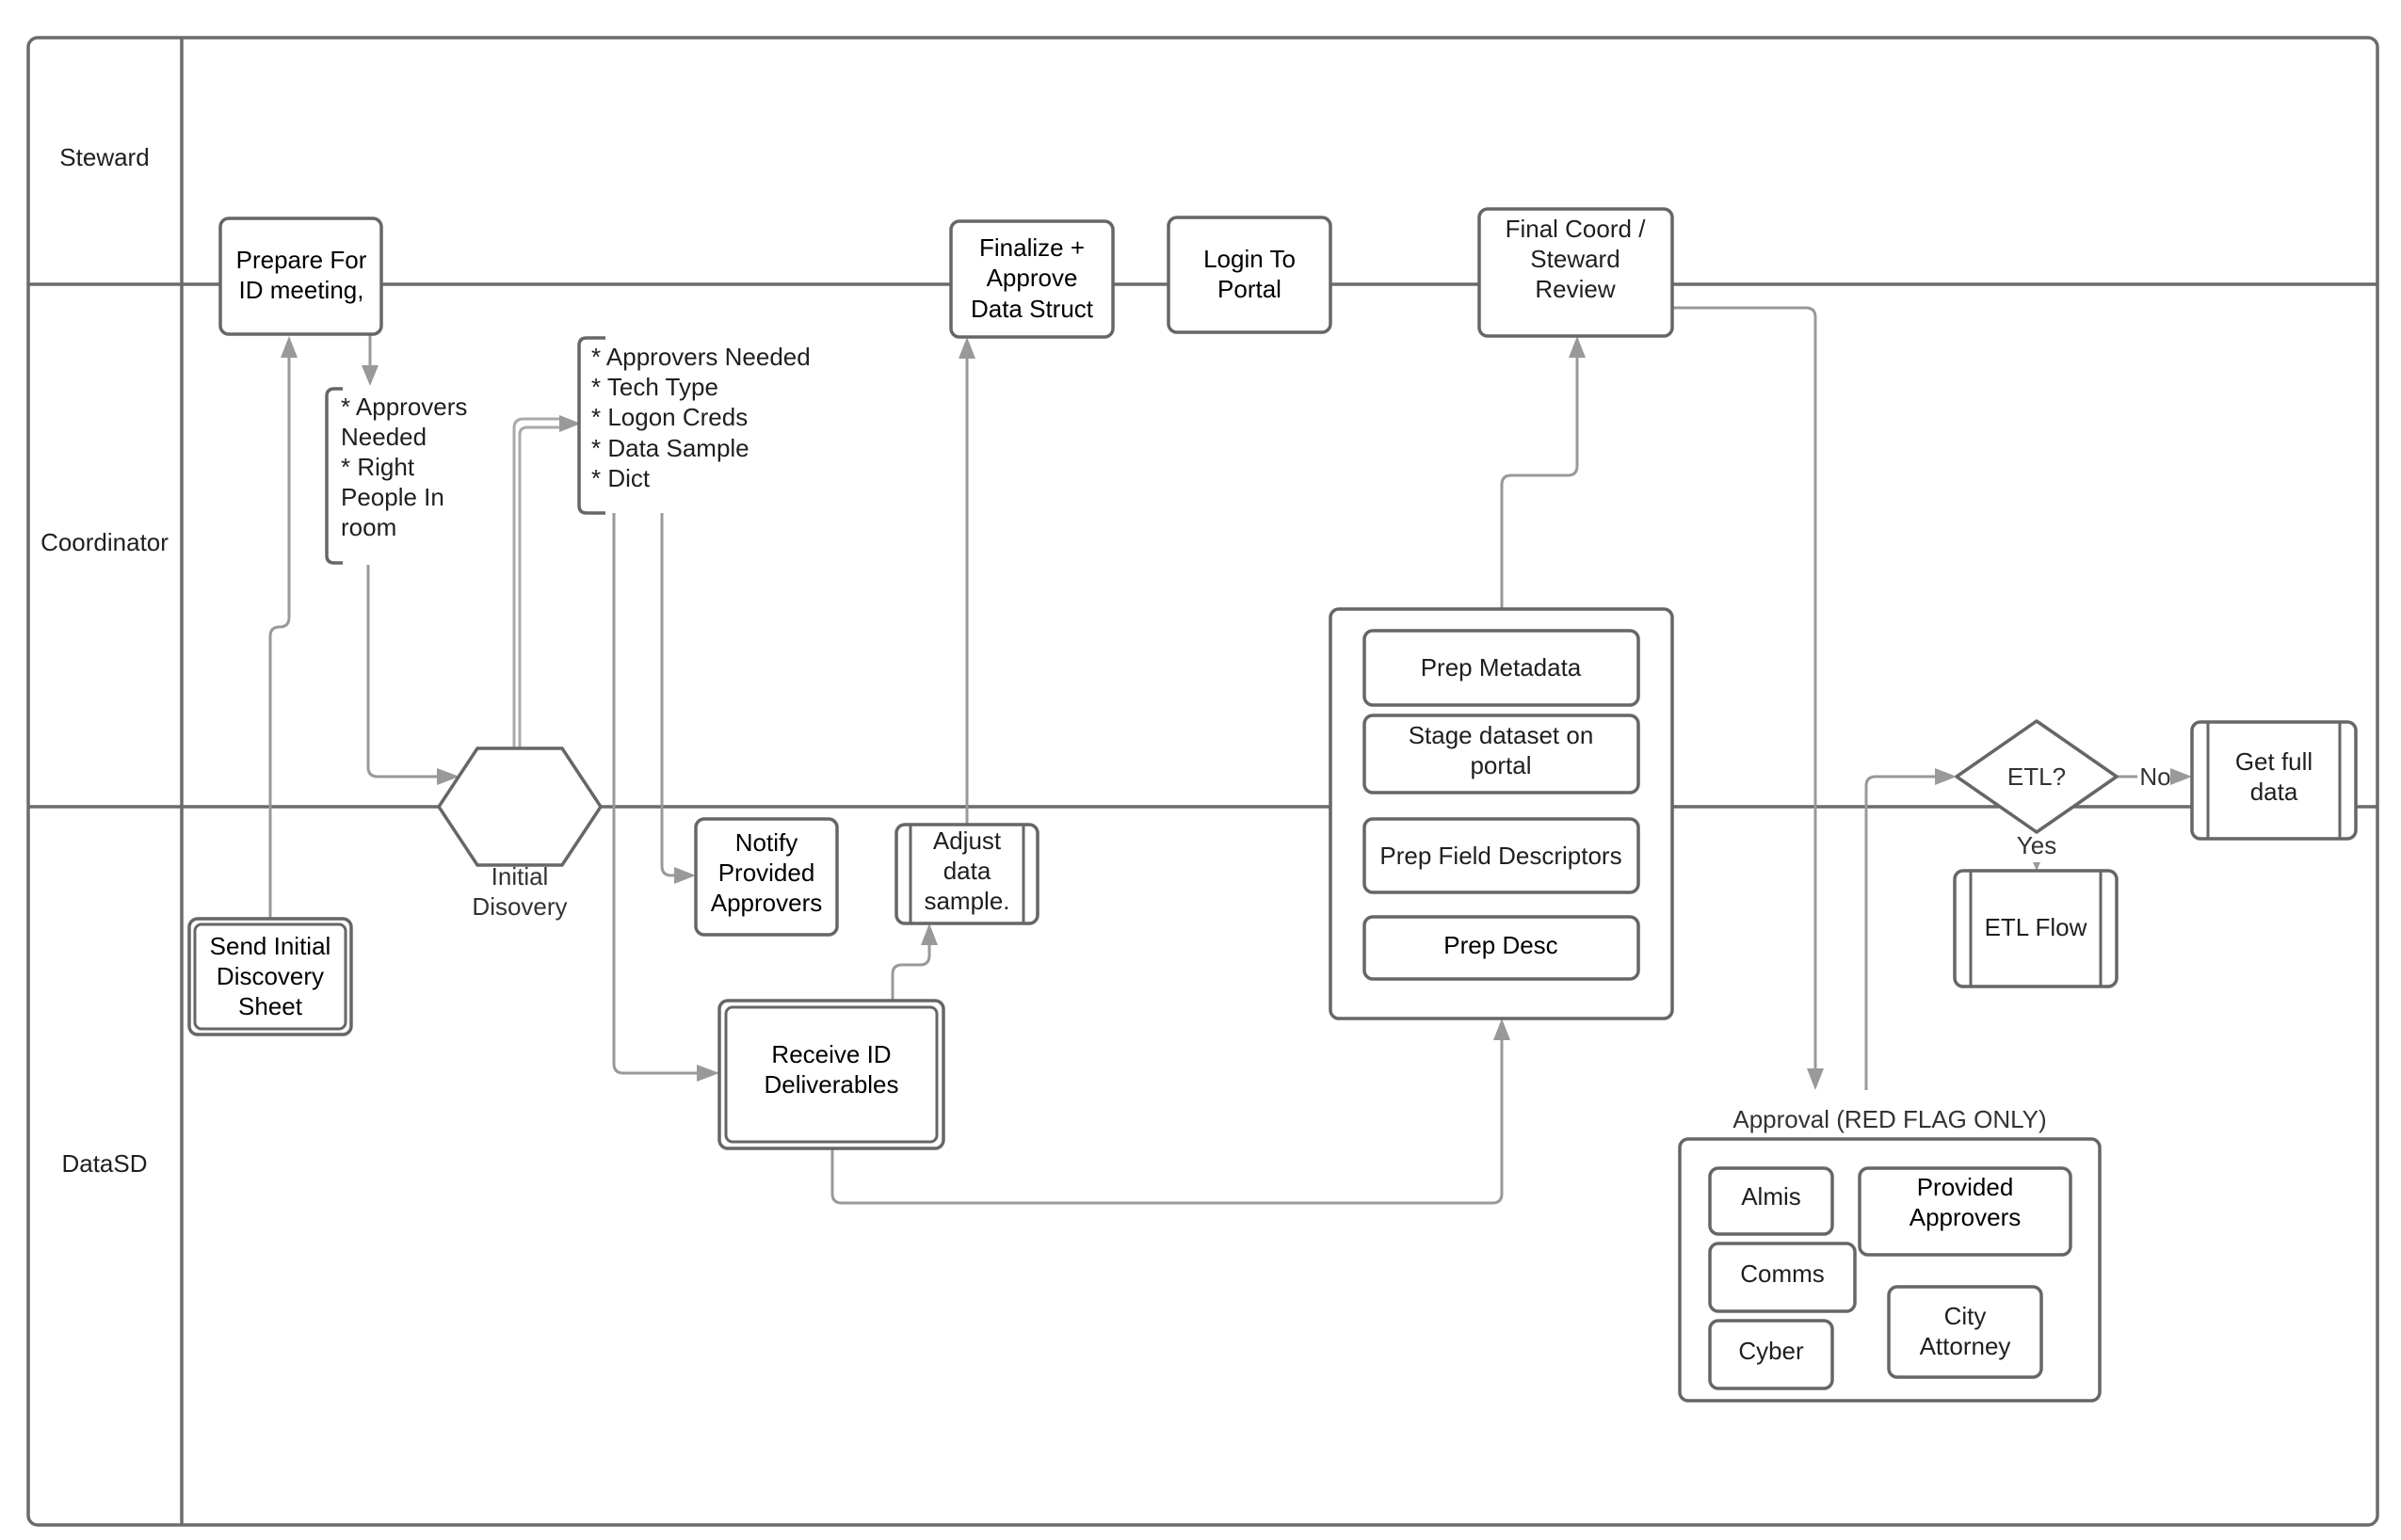 Image resolution: width=2401 pixels, height=1540 pixels. What do you see at coordinates (301, 290) in the screenshot?
I see `node-label: ID meeting,` at bounding box center [301, 290].